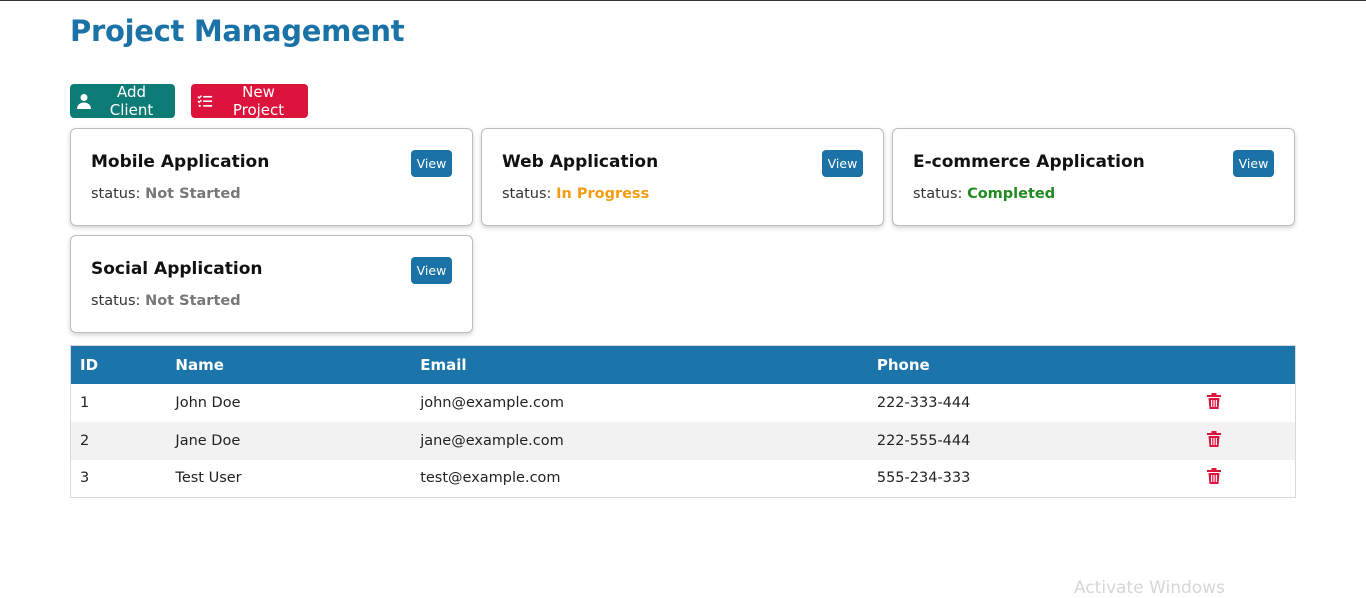 The height and width of the screenshot is (598, 1366). Describe the element at coordinates (580, 162) in the screenshot. I see `project-name: Web Application` at that location.